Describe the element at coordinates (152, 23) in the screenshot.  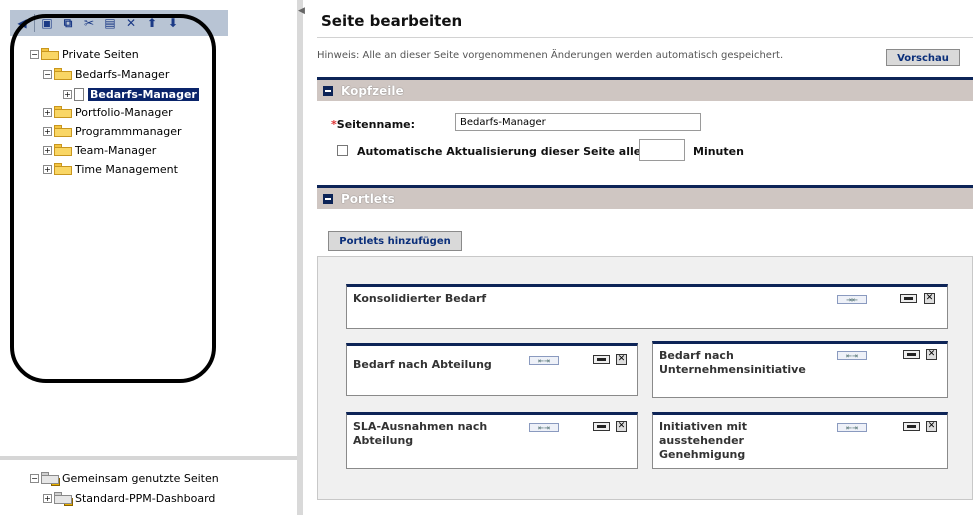
I see `move-up-icon: ⬆` at that location.